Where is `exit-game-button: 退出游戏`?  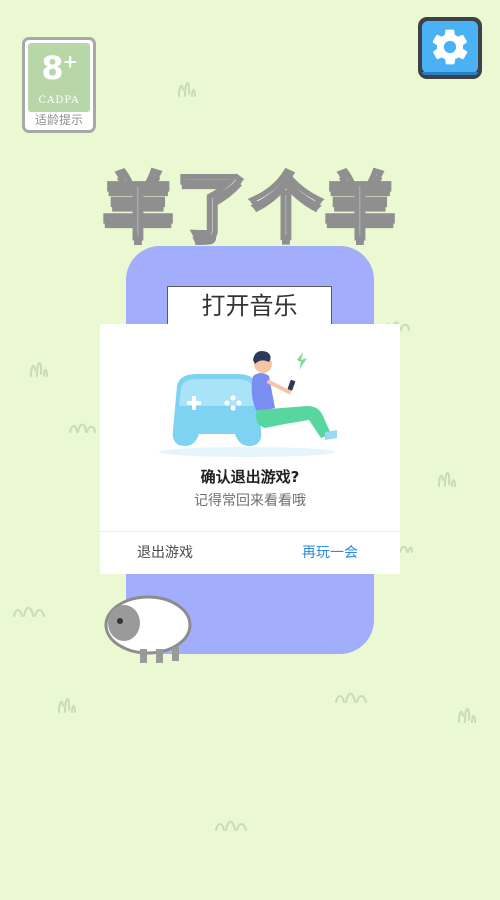
exit-game-button: 退出游戏 is located at coordinates (175, 553).